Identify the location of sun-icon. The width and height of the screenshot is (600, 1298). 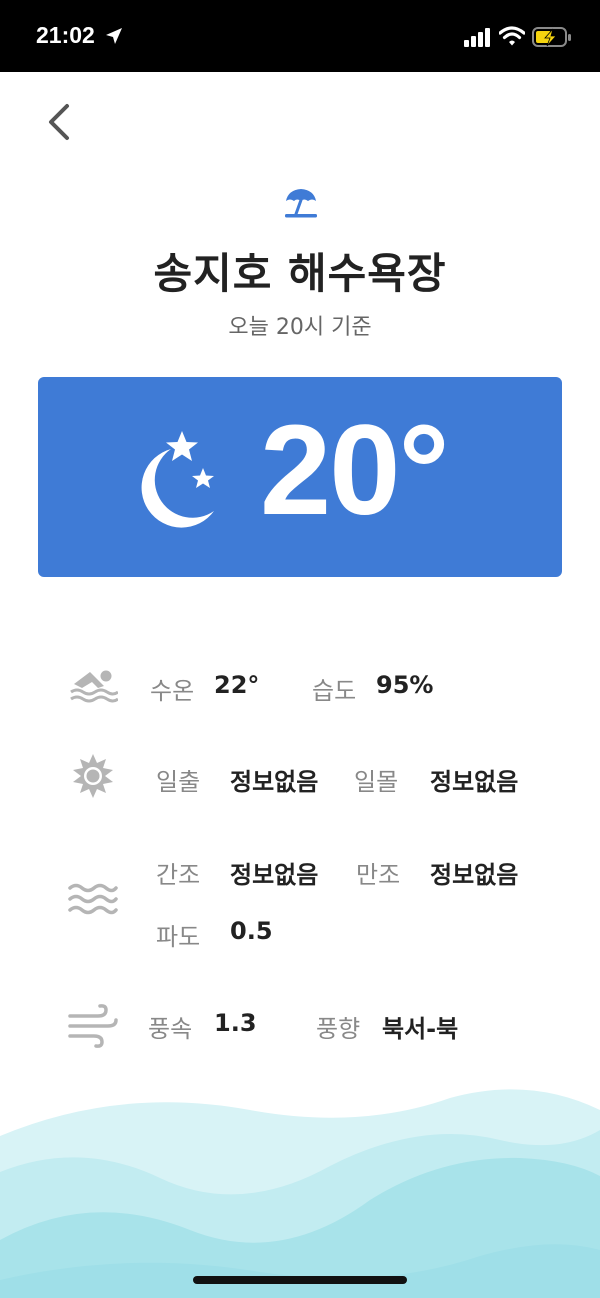
(93, 776).